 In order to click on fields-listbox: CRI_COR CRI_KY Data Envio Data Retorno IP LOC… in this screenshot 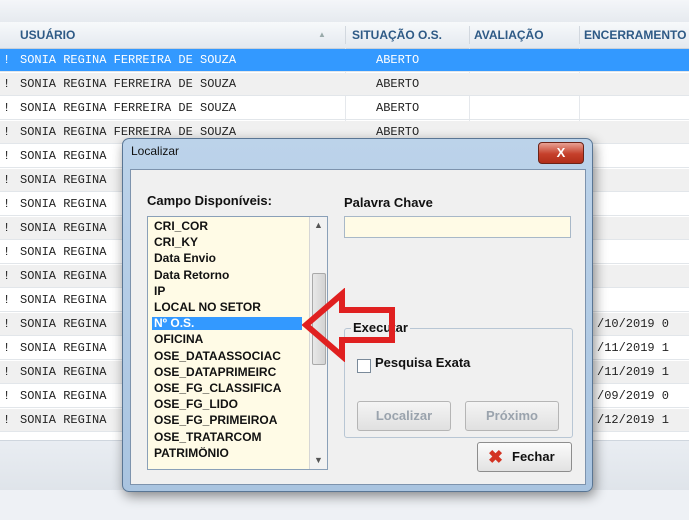, I will do `click(237, 343)`.